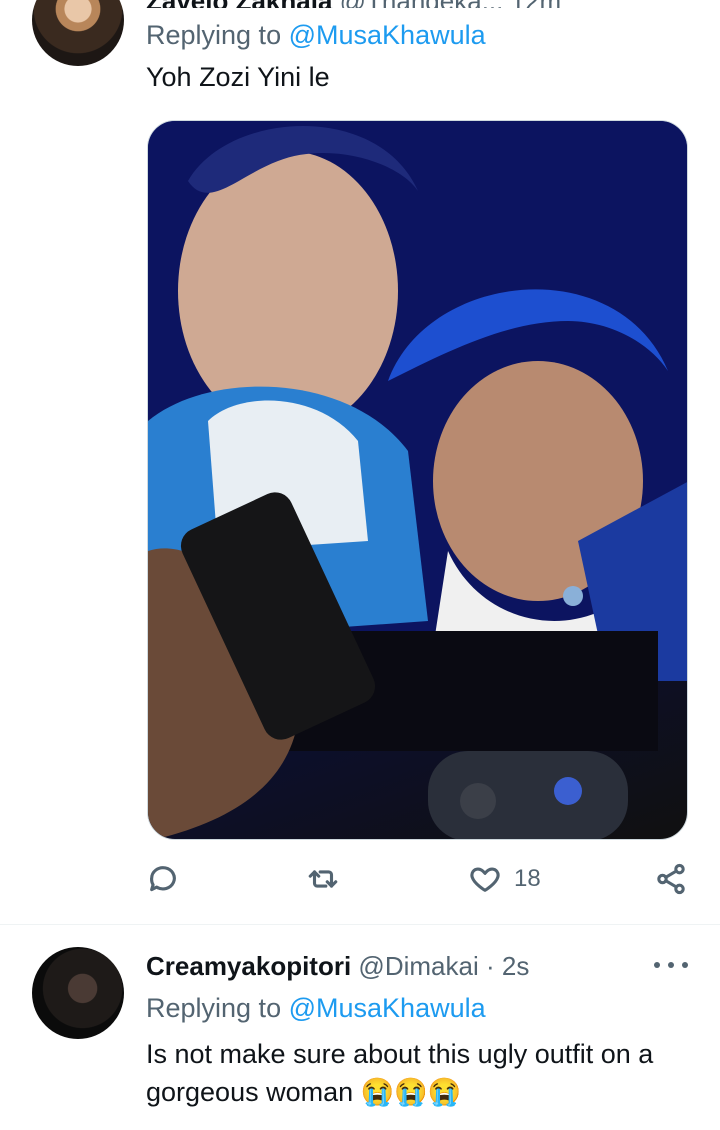  What do you see at coordinates (515, 966) in the screenshot?
I see `timestamp: 2s` at bounding box center [515, 966].